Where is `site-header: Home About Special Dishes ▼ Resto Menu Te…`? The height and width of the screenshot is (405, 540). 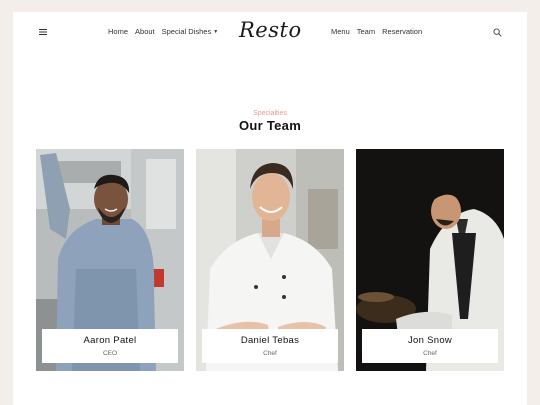 site-header: Home About Special Dishes ▼ Resto Menu Te… is located at coordinates (270, 34).